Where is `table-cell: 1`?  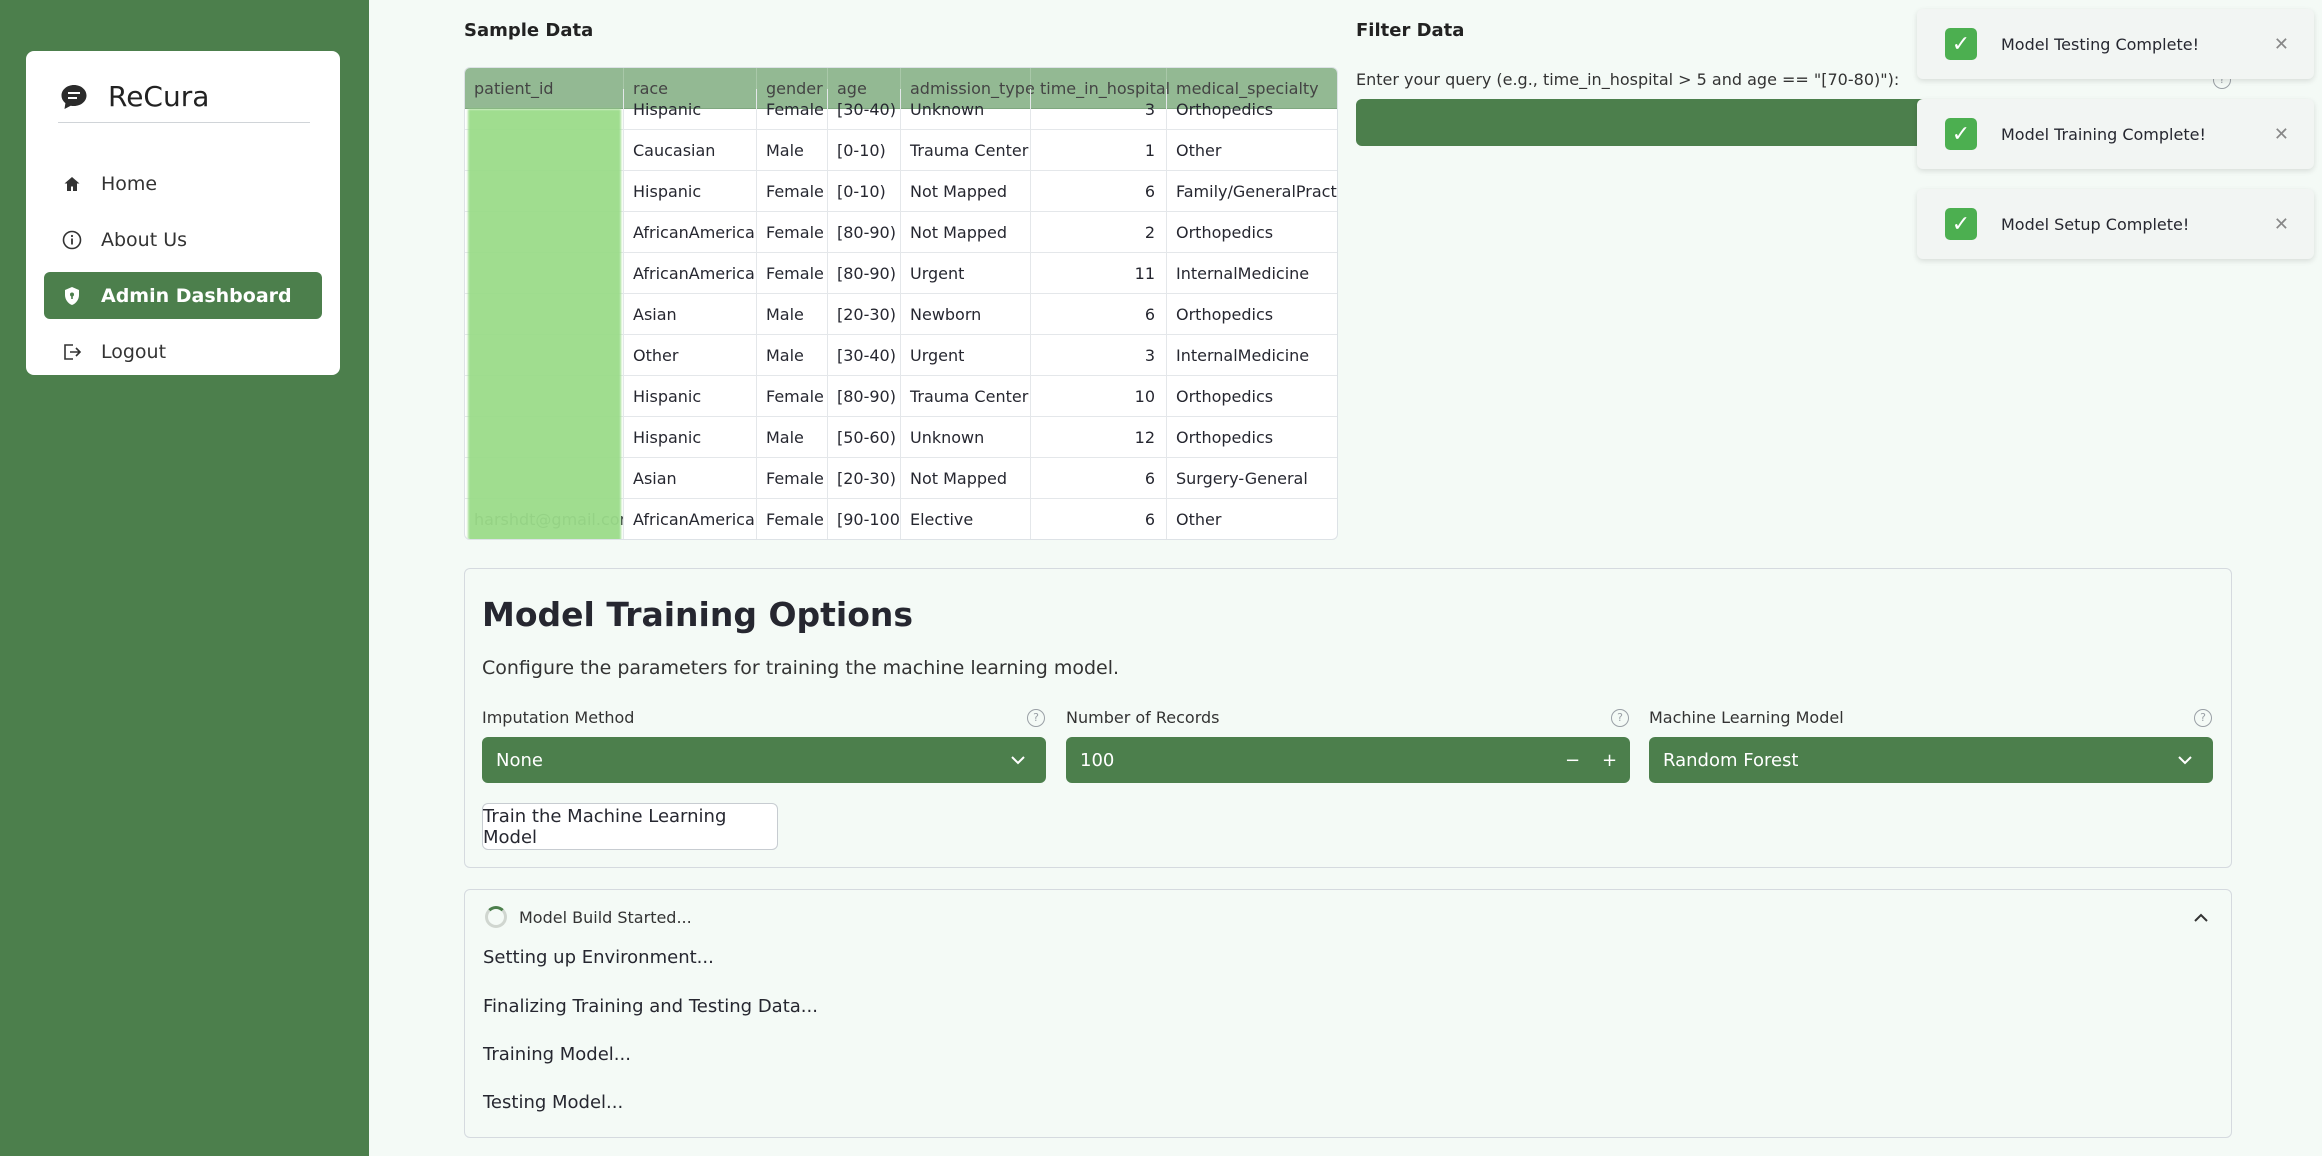
table-cell: 1 is located at coordinates (1099, 150).